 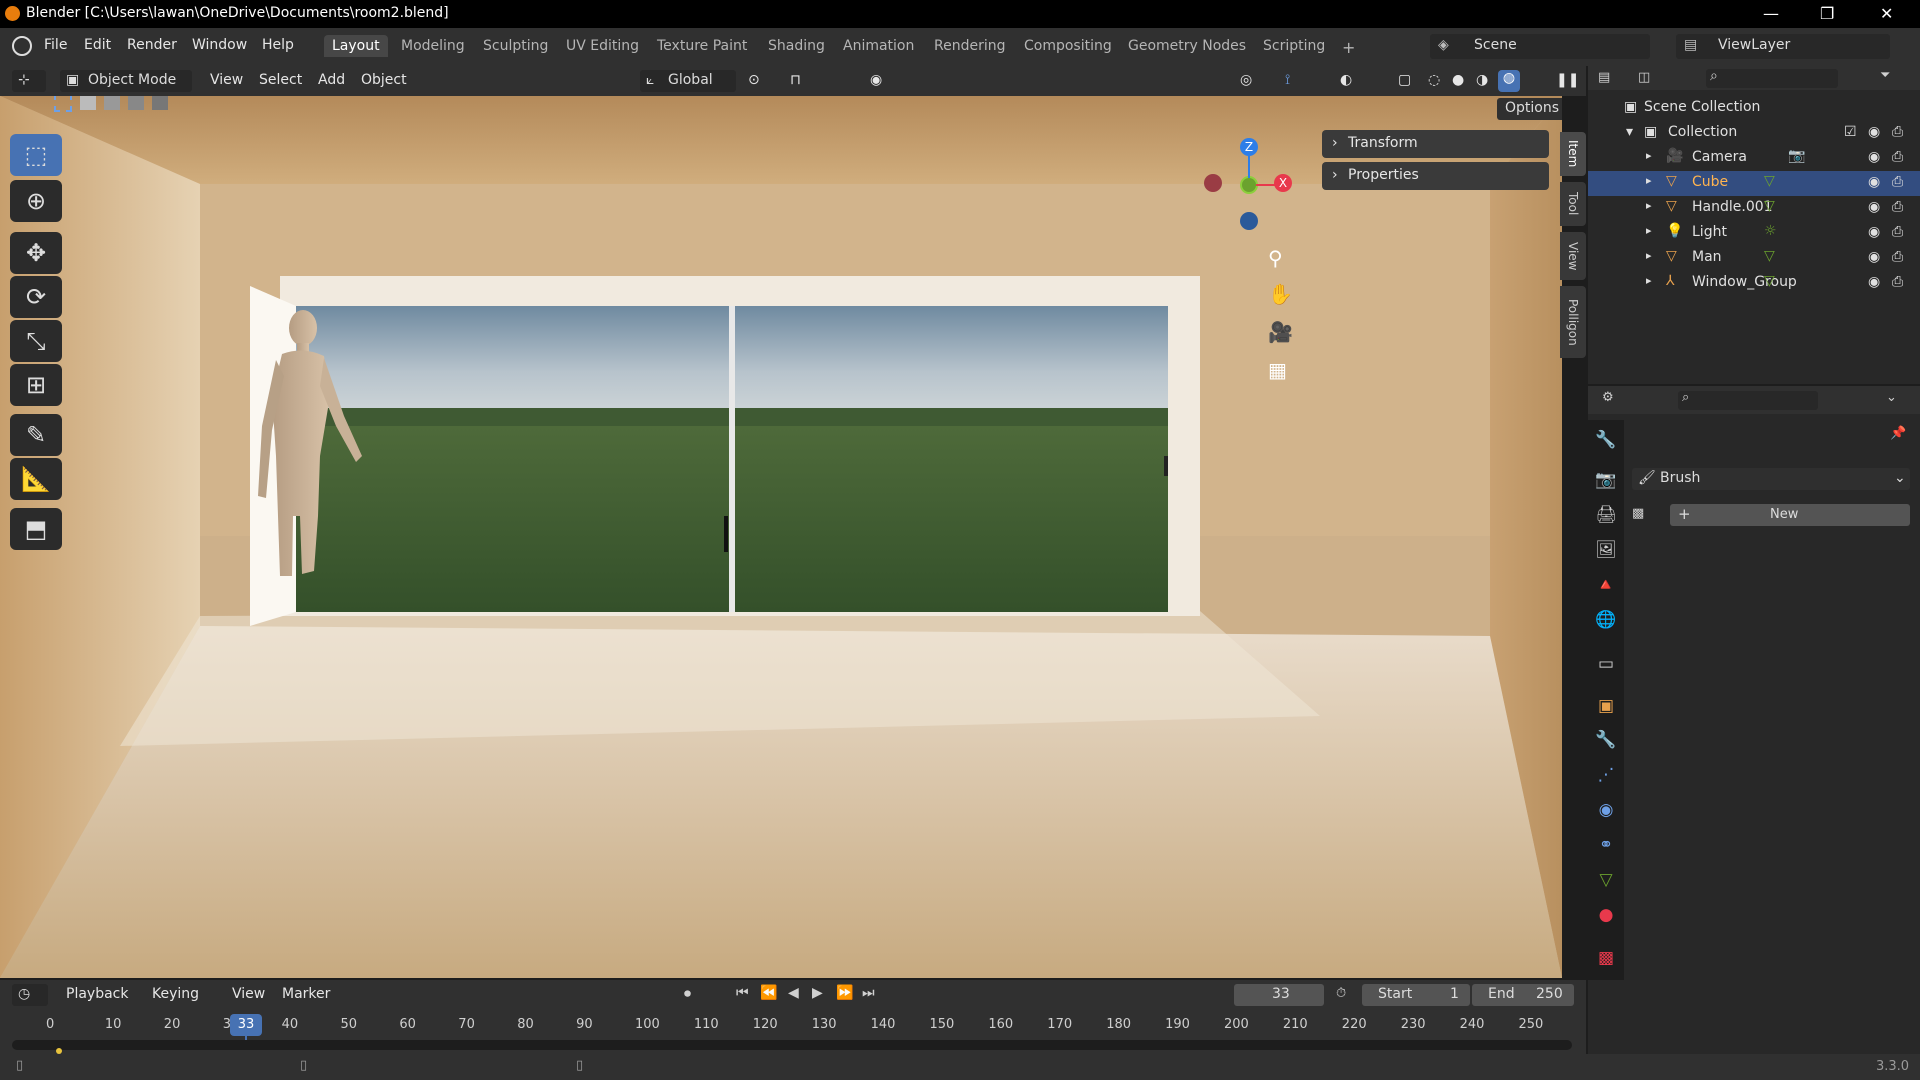 I want to click on filter-icon: ⏷, so click(x=1885, y=75).